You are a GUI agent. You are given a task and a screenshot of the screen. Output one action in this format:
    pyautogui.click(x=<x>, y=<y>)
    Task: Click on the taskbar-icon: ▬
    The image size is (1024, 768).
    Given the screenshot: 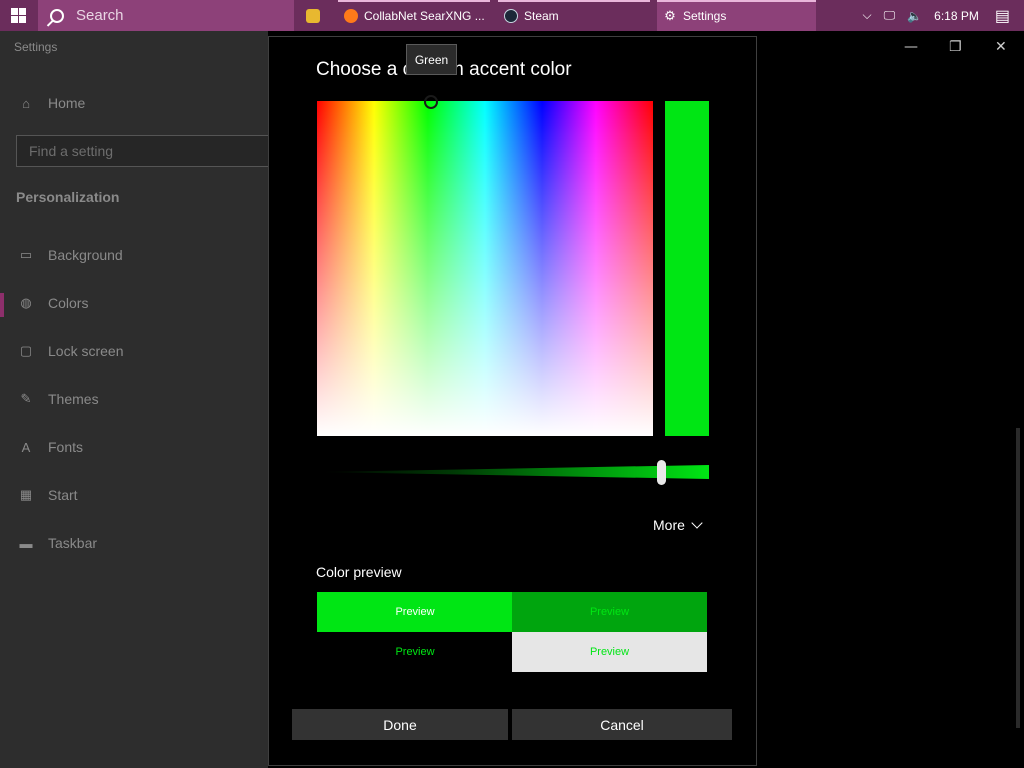 What is the action you would take?
    pyautogui.click(x=26, y=543)
    